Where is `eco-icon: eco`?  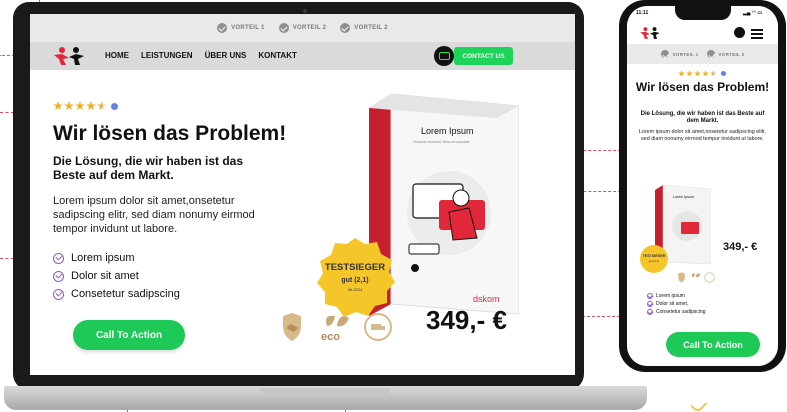 eco-icon: eco is located at coordinates (335, 328).